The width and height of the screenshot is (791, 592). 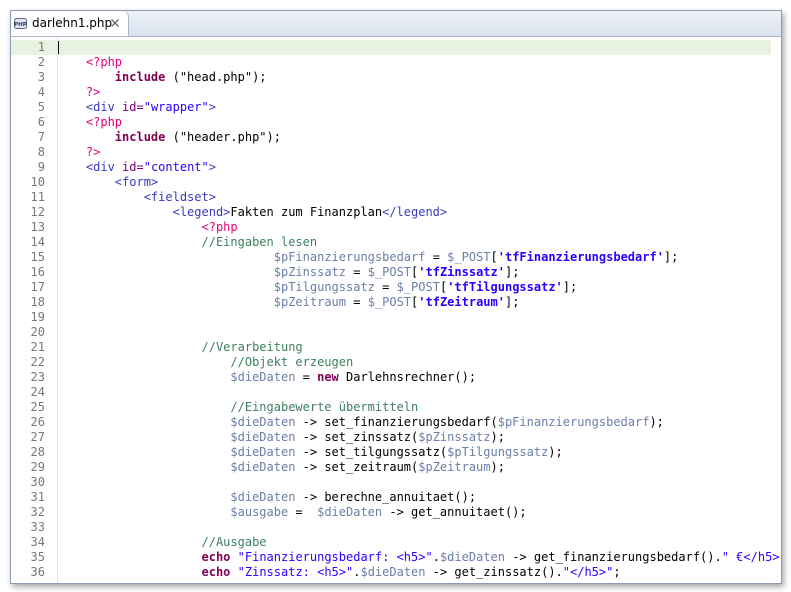 I want to click on code-line: 16 $pZinssatz = $_POST['tfZinssatz'];, so click(x=391, y=272).